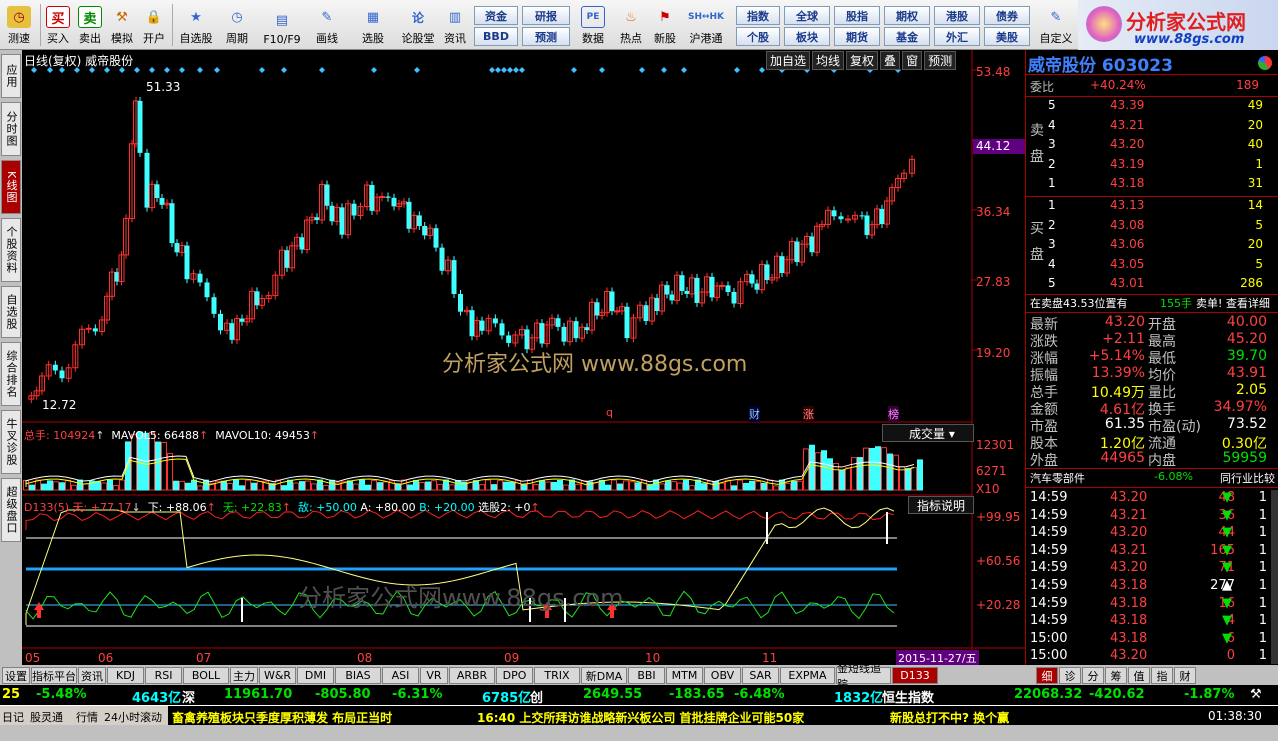 The width and height of the screenshot is (1278, 741). Describe the element at coordinates (857, 36) in the screenshot. I see `futures-button: 期货` at that location.